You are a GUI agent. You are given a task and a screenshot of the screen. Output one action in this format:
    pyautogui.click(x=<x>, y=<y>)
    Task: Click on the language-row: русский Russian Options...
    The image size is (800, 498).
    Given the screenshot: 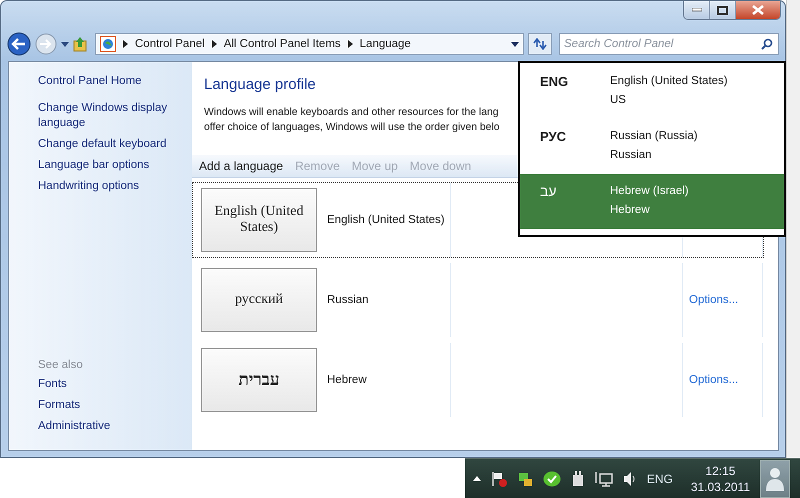 What is the action you would take?
    pyautogui.click(x=478, y=300)
    